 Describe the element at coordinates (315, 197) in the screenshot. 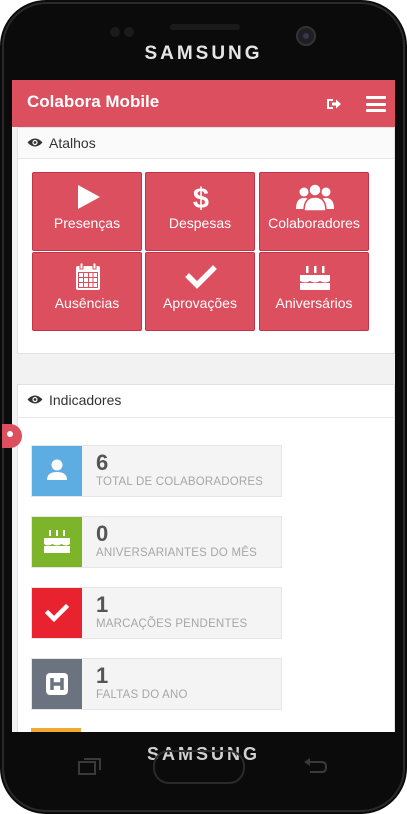

I see `users-icon` at that location.